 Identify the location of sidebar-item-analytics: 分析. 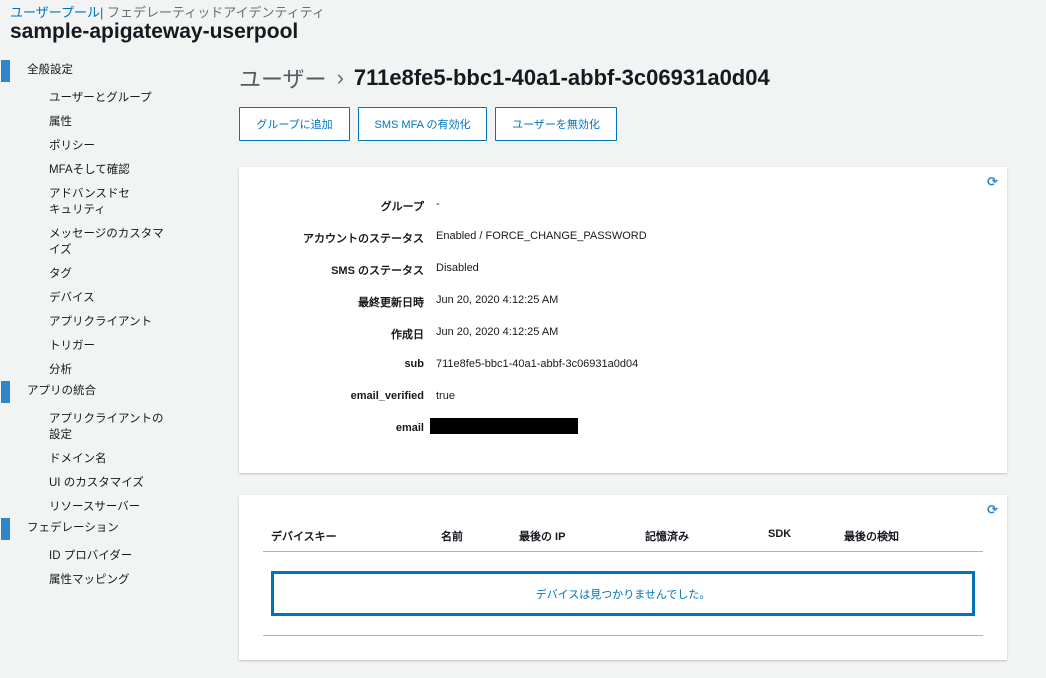
(90, 370).